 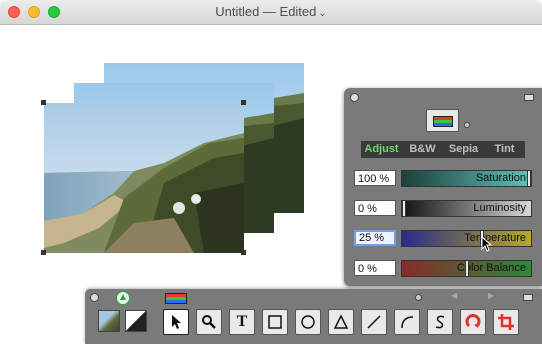 I want to click on tab-adjust: Adjust, so click(x=381, y=149).